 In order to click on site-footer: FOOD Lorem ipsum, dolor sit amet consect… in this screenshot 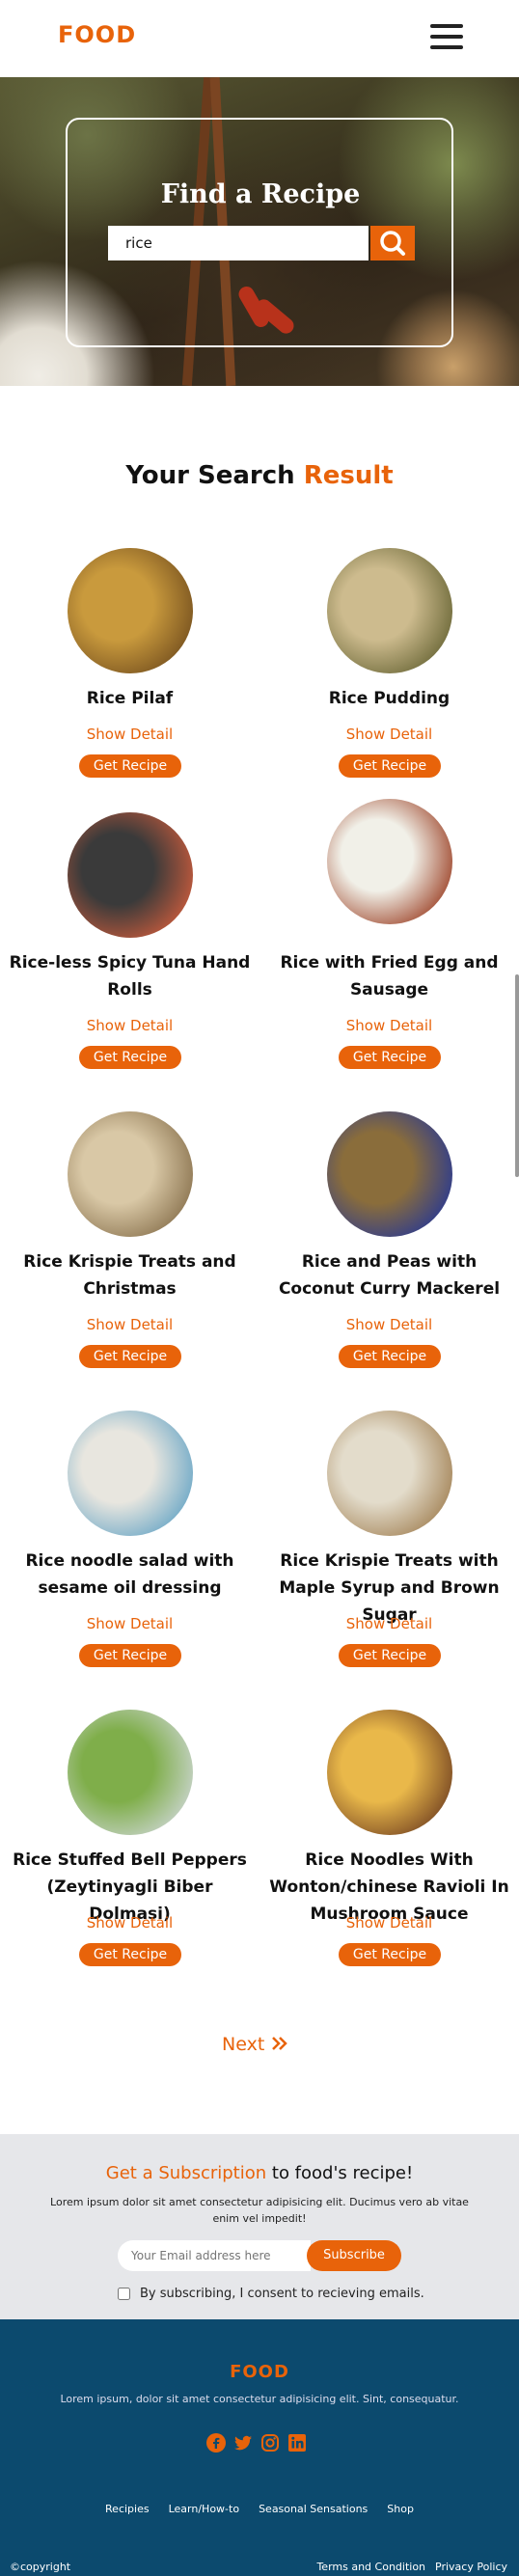, I will do `click(259, 2447)`.